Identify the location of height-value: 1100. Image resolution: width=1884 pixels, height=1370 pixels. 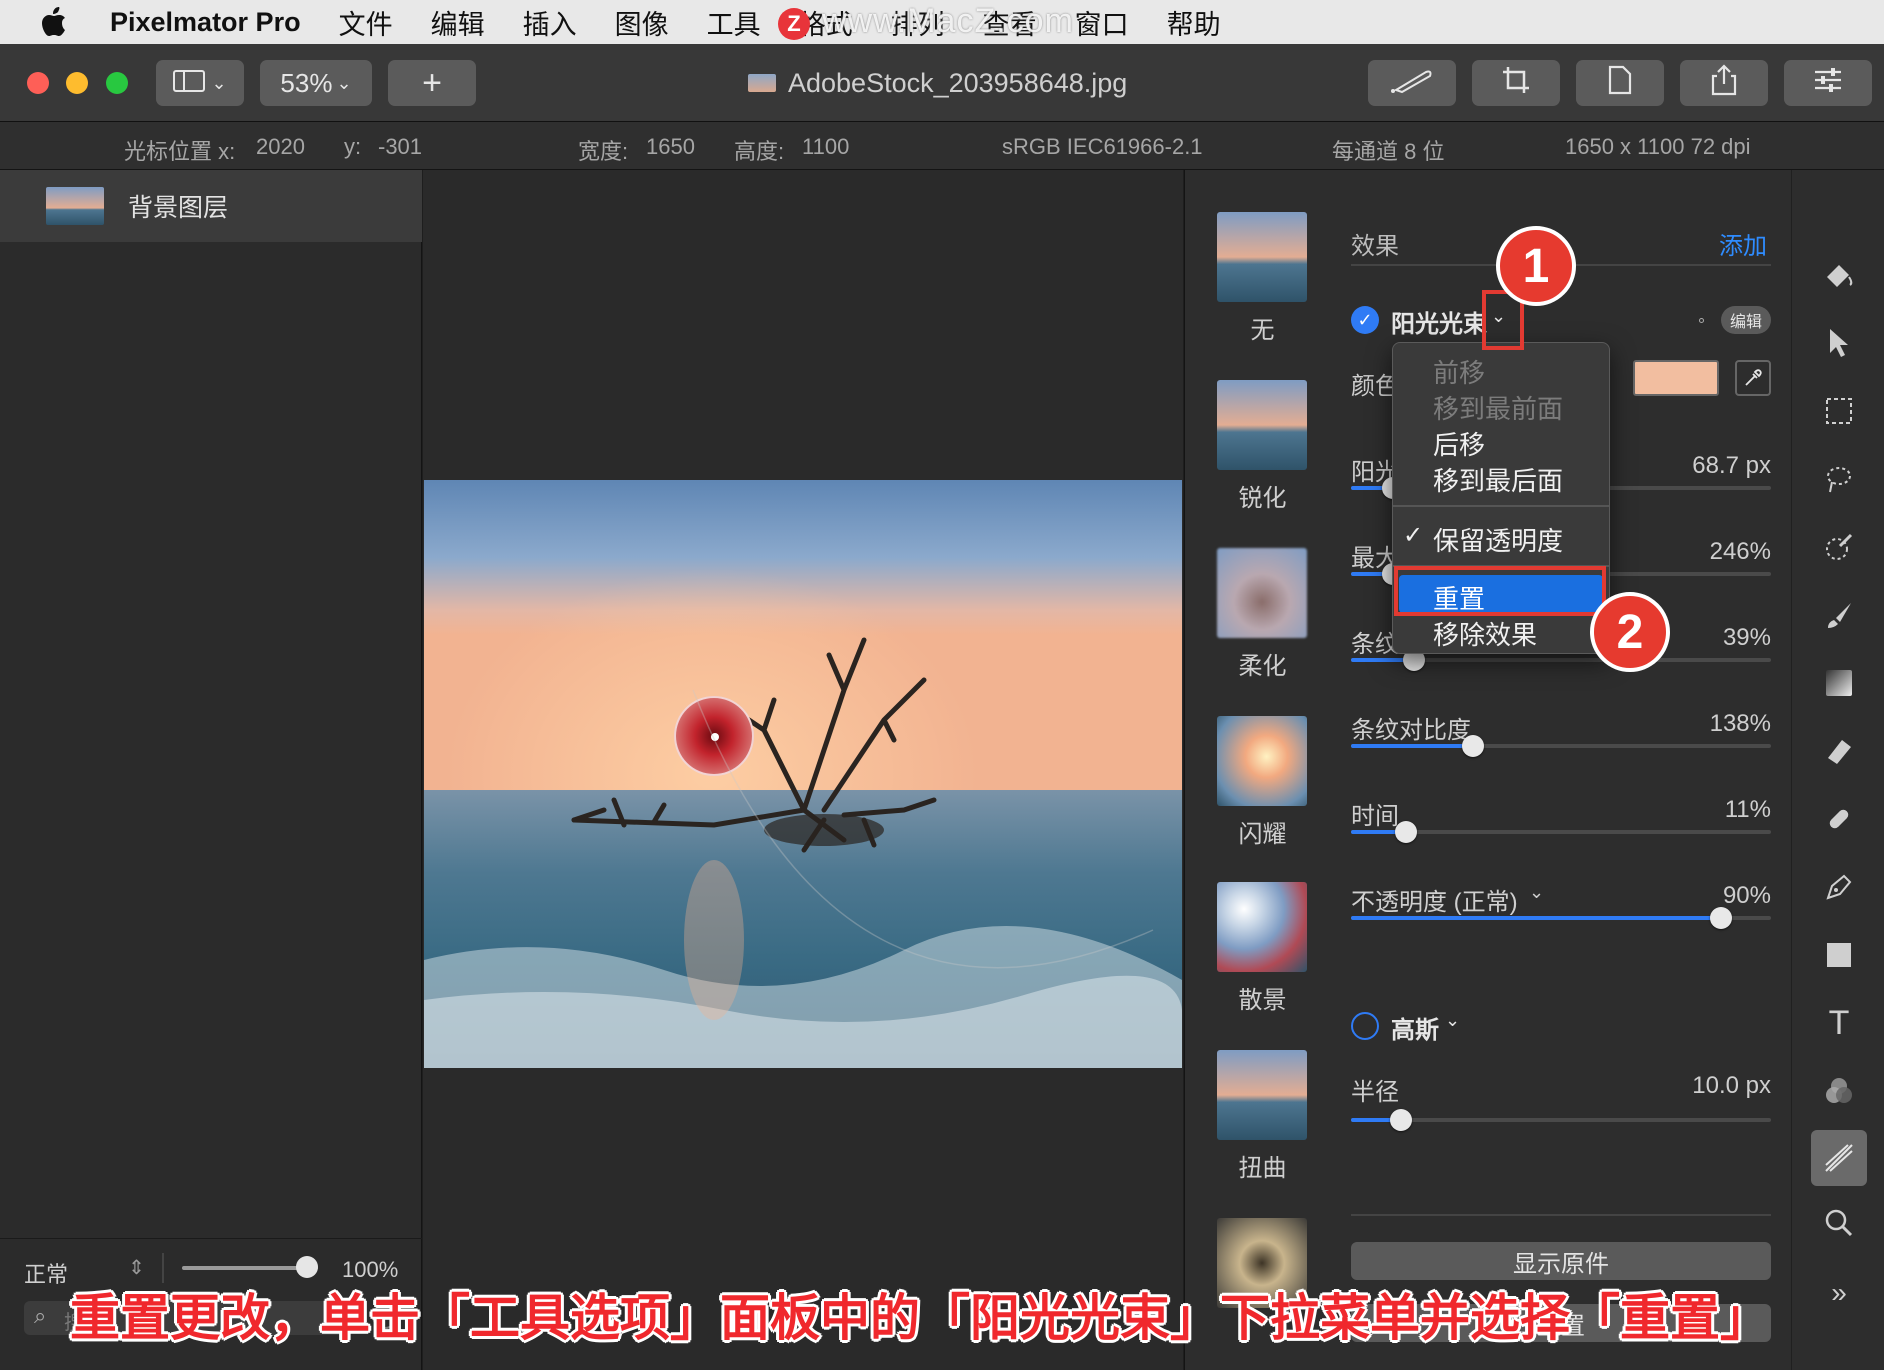
(826, 146).